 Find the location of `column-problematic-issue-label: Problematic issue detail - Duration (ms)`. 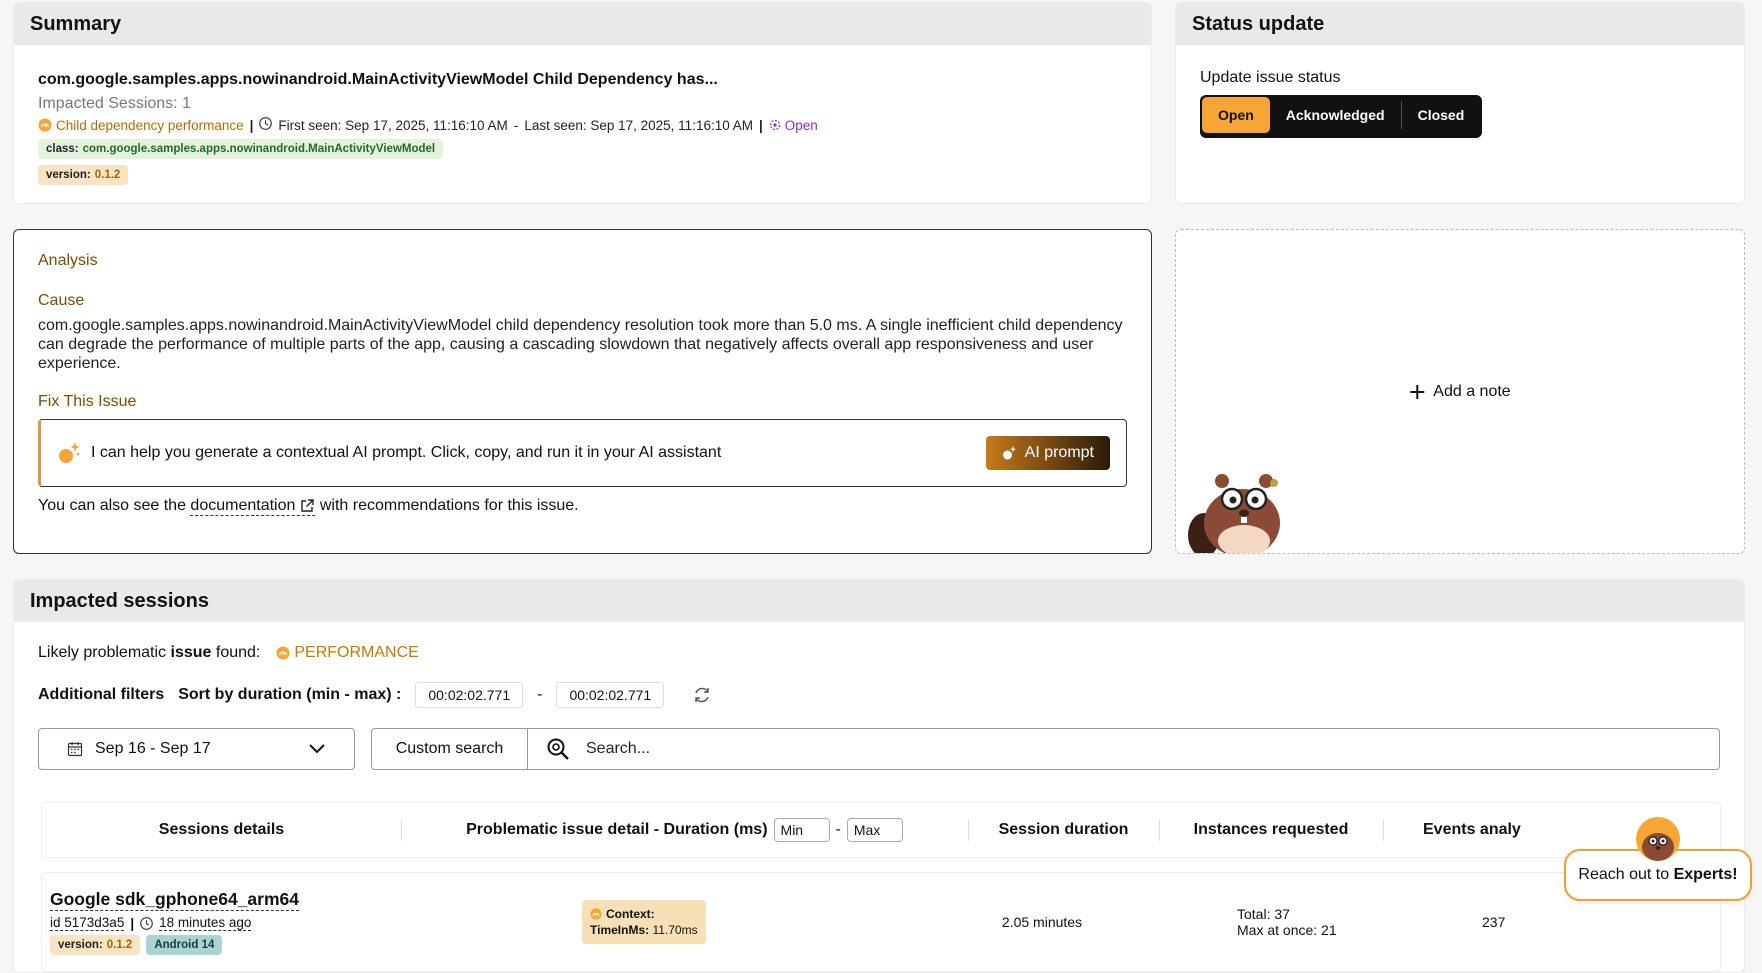

column-problematic-issue-label: Problematic issue detail - Duration (ms) is located at coordinates (617, 829).